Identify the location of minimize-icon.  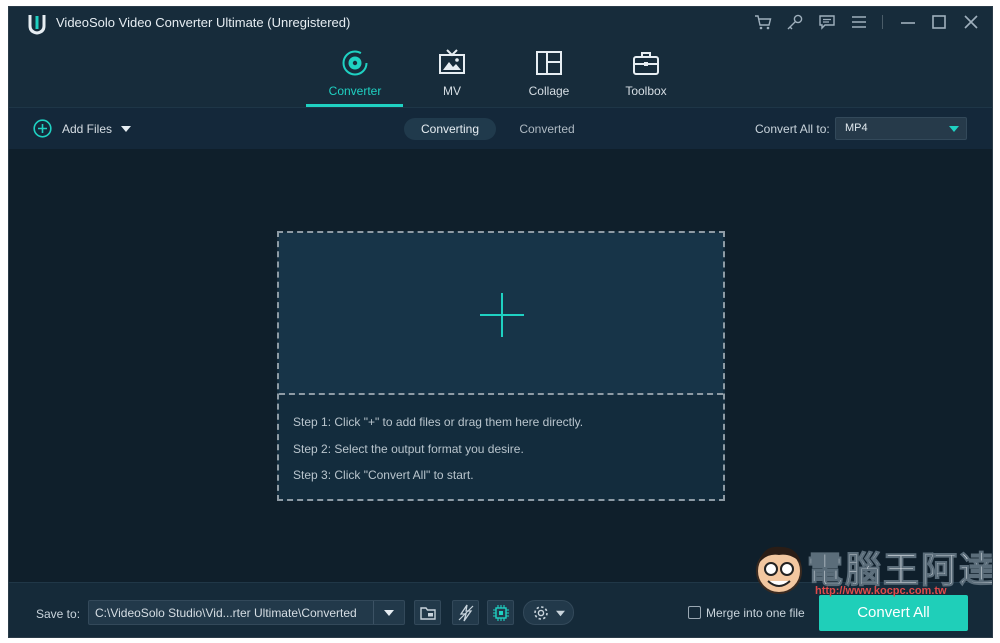
(908, 22).